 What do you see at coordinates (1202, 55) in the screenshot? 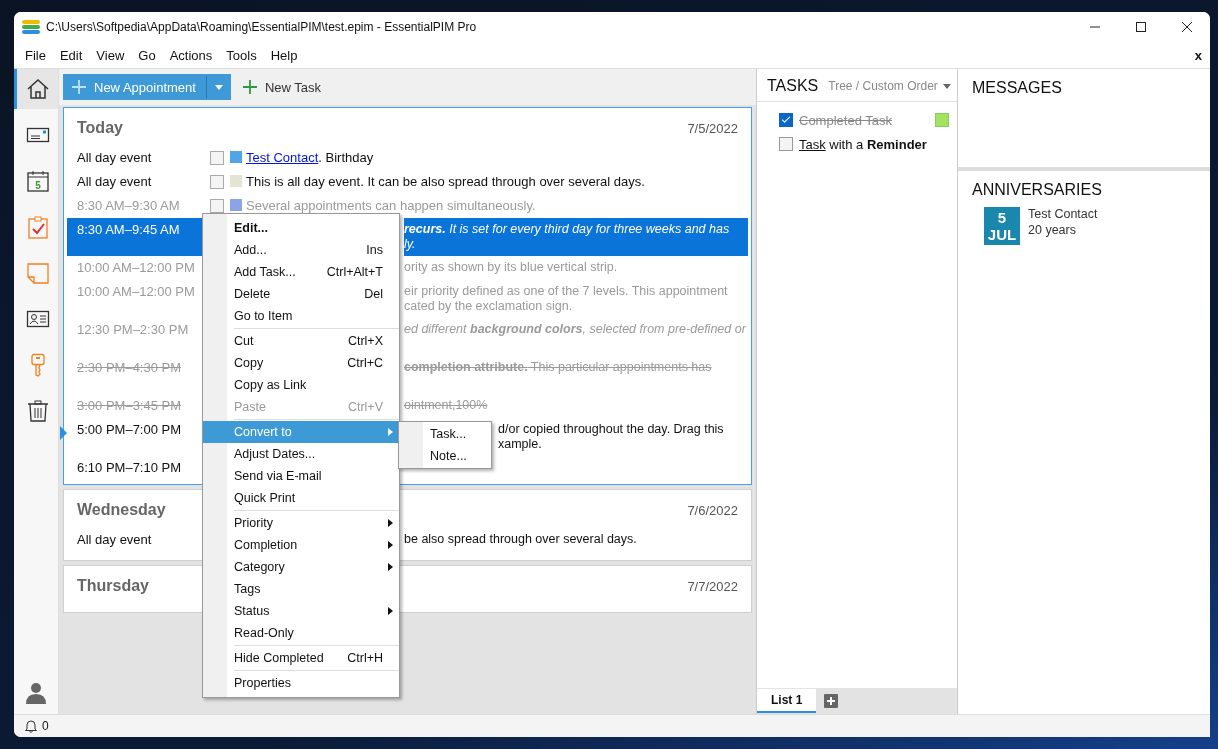
I see `close-view-button: x` at bounding box center [1202, 55].